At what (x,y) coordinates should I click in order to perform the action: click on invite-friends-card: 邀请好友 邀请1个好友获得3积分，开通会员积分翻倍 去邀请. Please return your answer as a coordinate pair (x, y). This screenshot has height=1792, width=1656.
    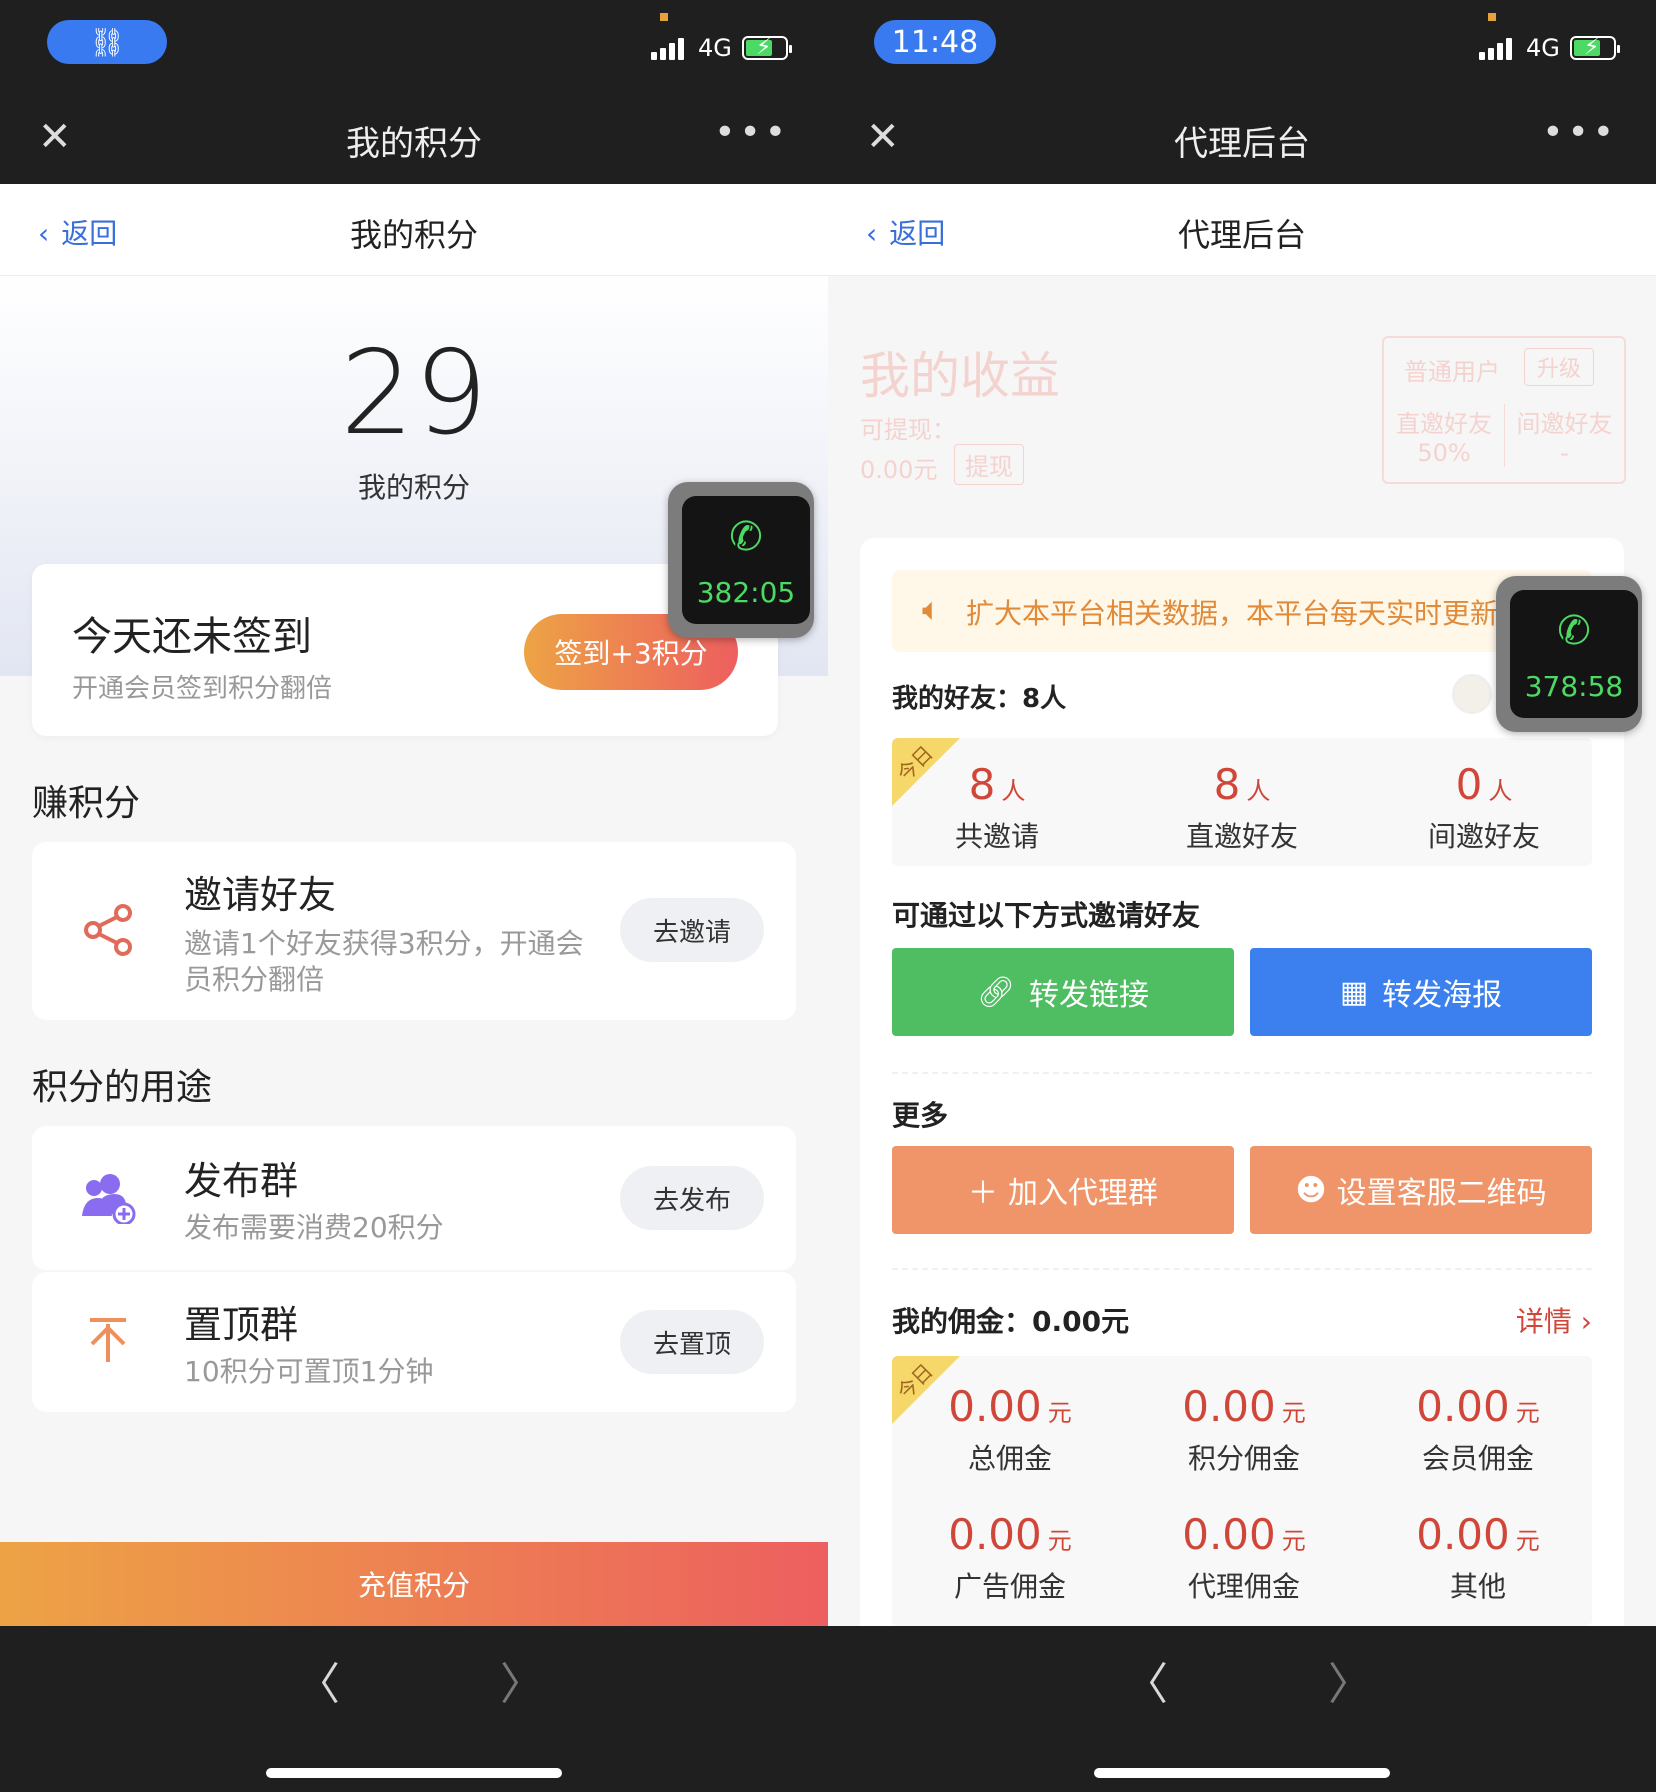
    Looking at the image, I should click on (414, 931).